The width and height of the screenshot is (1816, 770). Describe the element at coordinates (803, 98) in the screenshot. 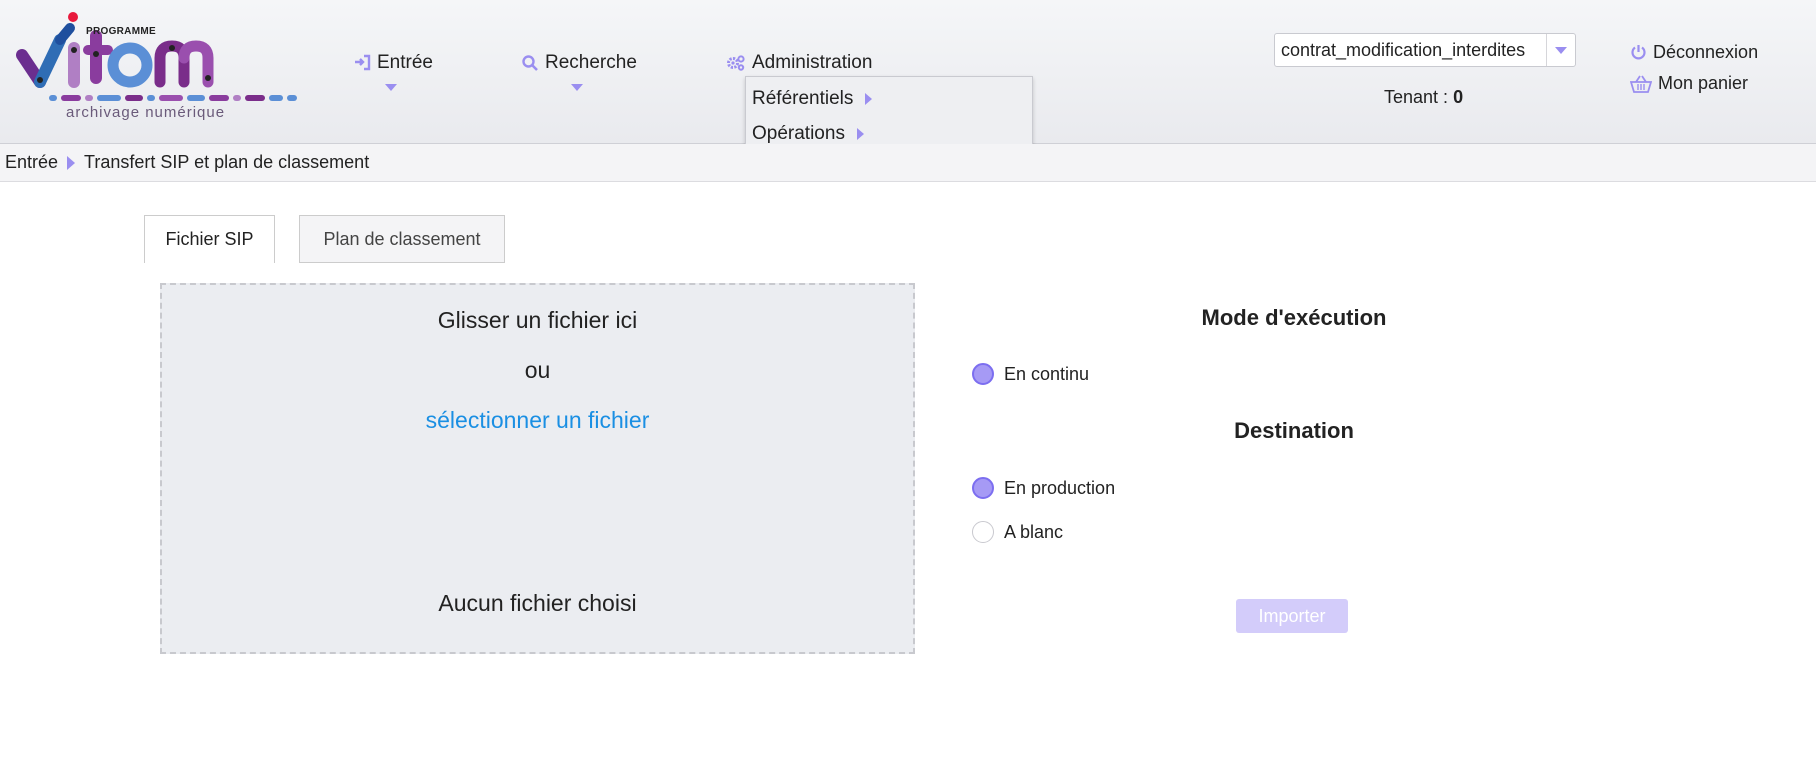

I see `menu-item-referentiels-label: Référentiels` at that location.